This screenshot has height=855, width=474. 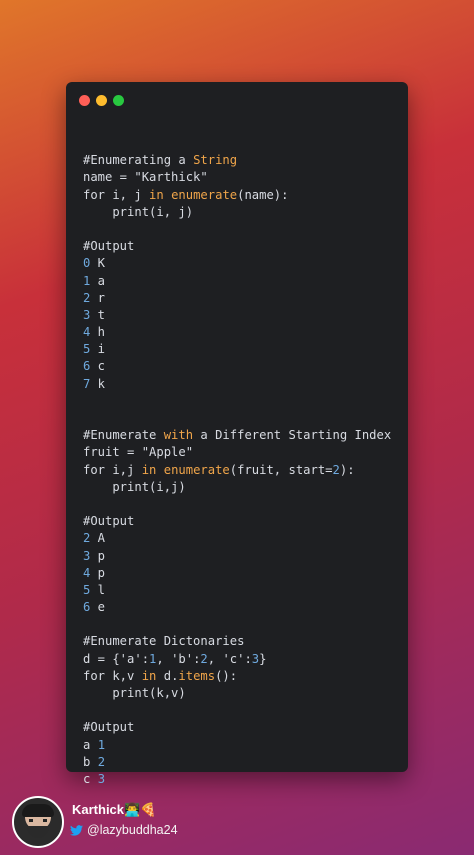 I want to click on code-token: print(k,v), so click(x=134, y=693).